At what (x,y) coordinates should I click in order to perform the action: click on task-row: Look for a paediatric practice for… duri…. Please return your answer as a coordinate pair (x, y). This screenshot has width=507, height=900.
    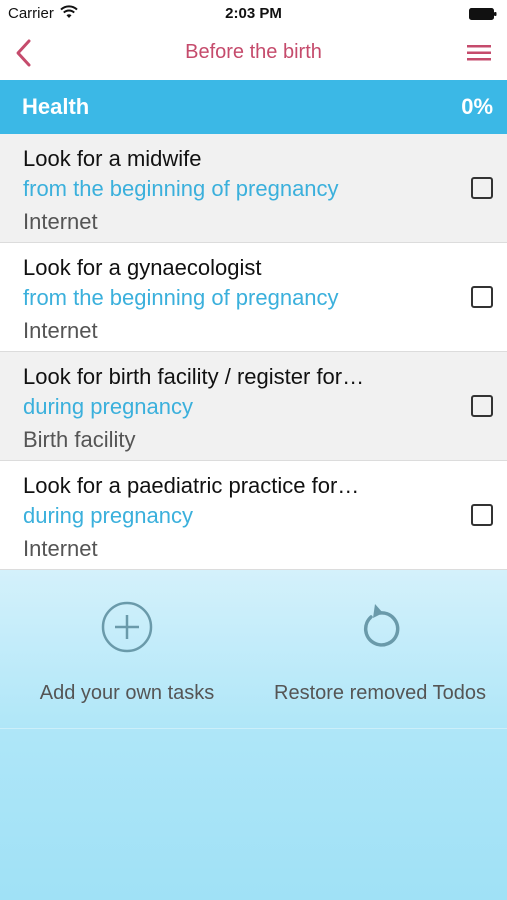
    Looking at the image, I should click on (253, 515).